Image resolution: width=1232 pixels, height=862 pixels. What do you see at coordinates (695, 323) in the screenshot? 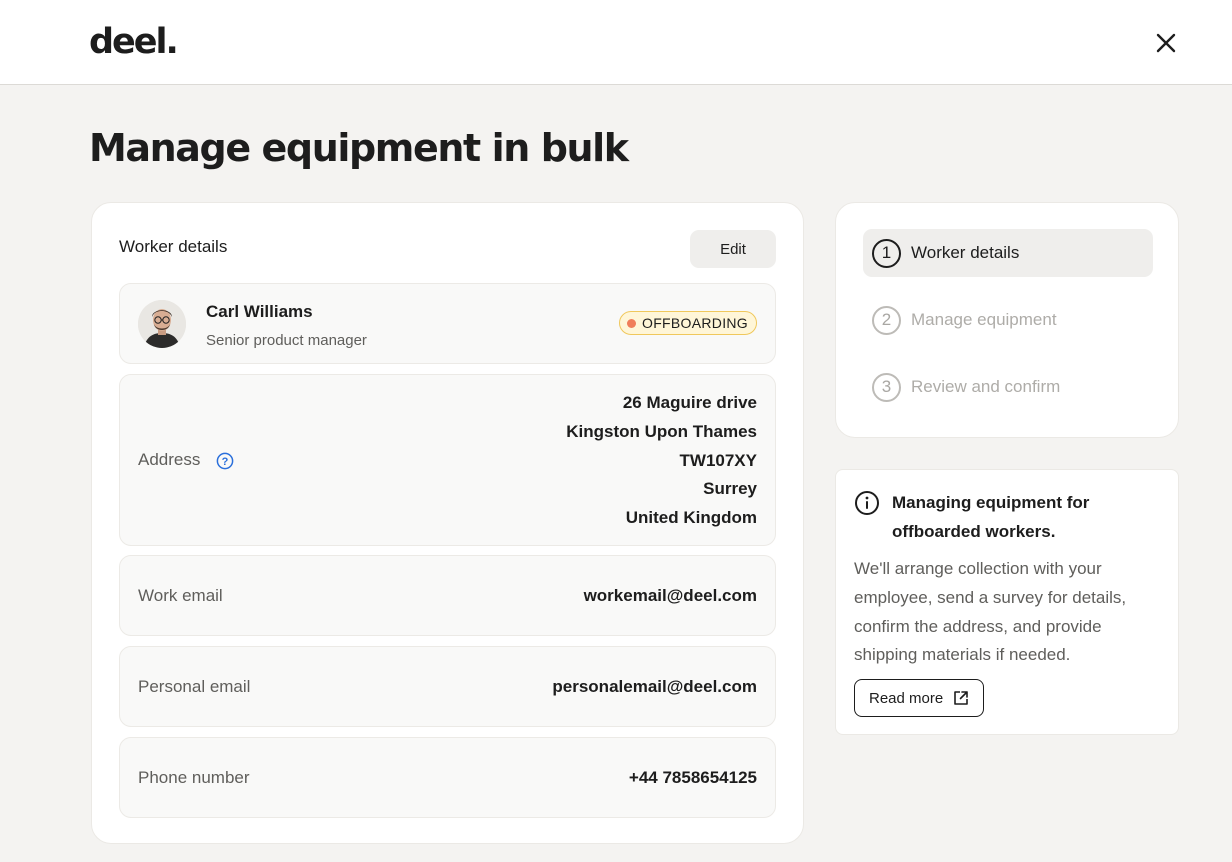
I see `status-badge-label: OFFBOARDING` at bounding box center [695, 323].